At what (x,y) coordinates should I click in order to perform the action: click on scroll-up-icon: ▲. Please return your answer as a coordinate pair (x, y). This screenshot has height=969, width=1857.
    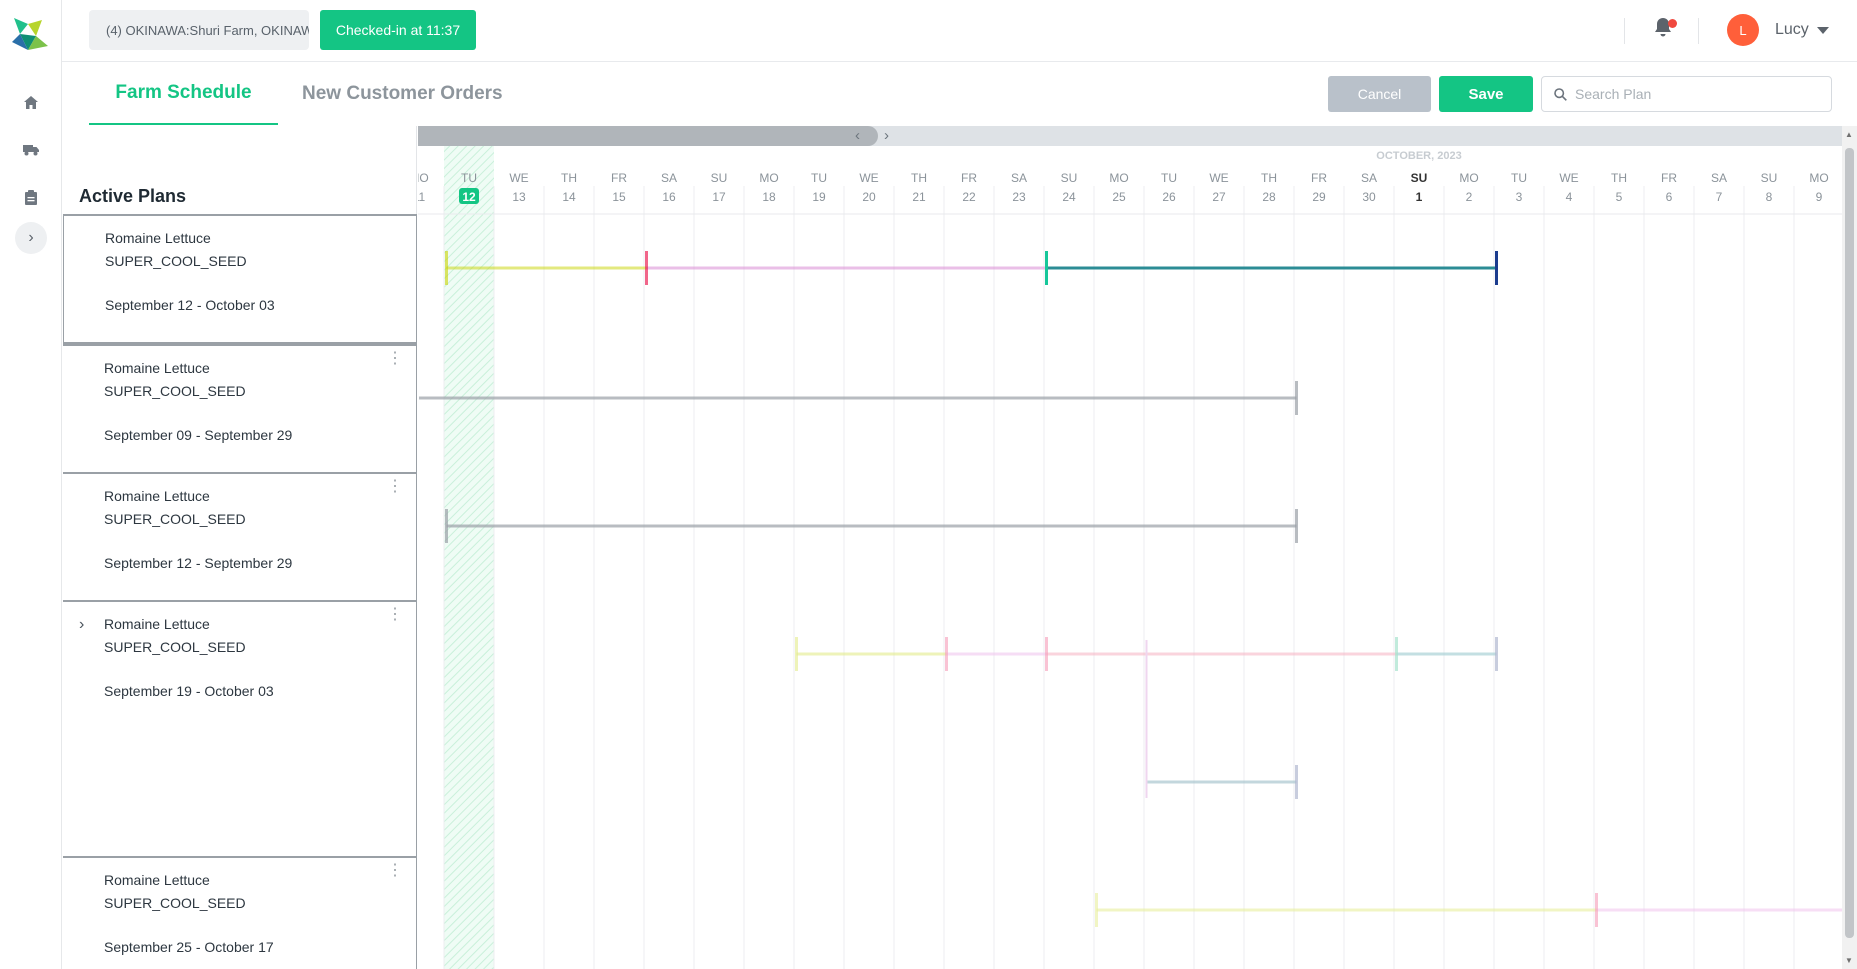
    Looking at the image, I should click on (1849, 134).